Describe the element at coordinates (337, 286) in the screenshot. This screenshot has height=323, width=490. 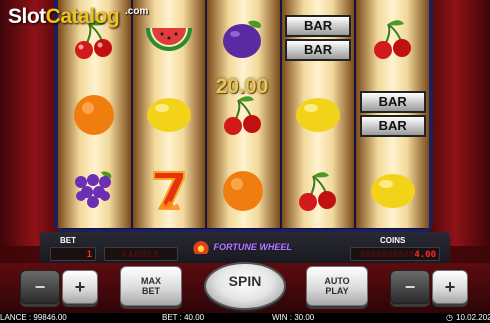
I see `auto-play-button: AUTO PLAY` at that location.